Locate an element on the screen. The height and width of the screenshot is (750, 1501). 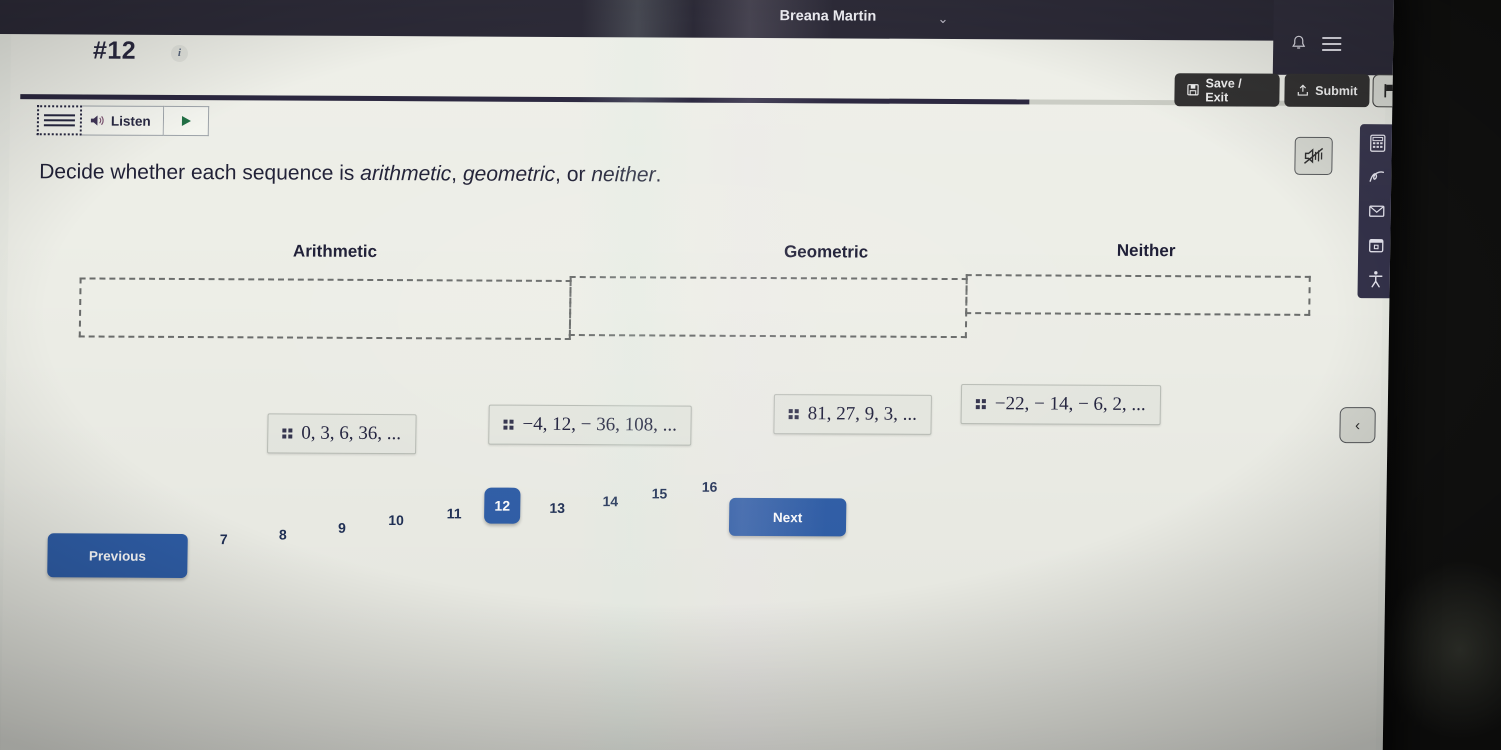
listen-toolbar: Listen is located at coordinates (122, 121).